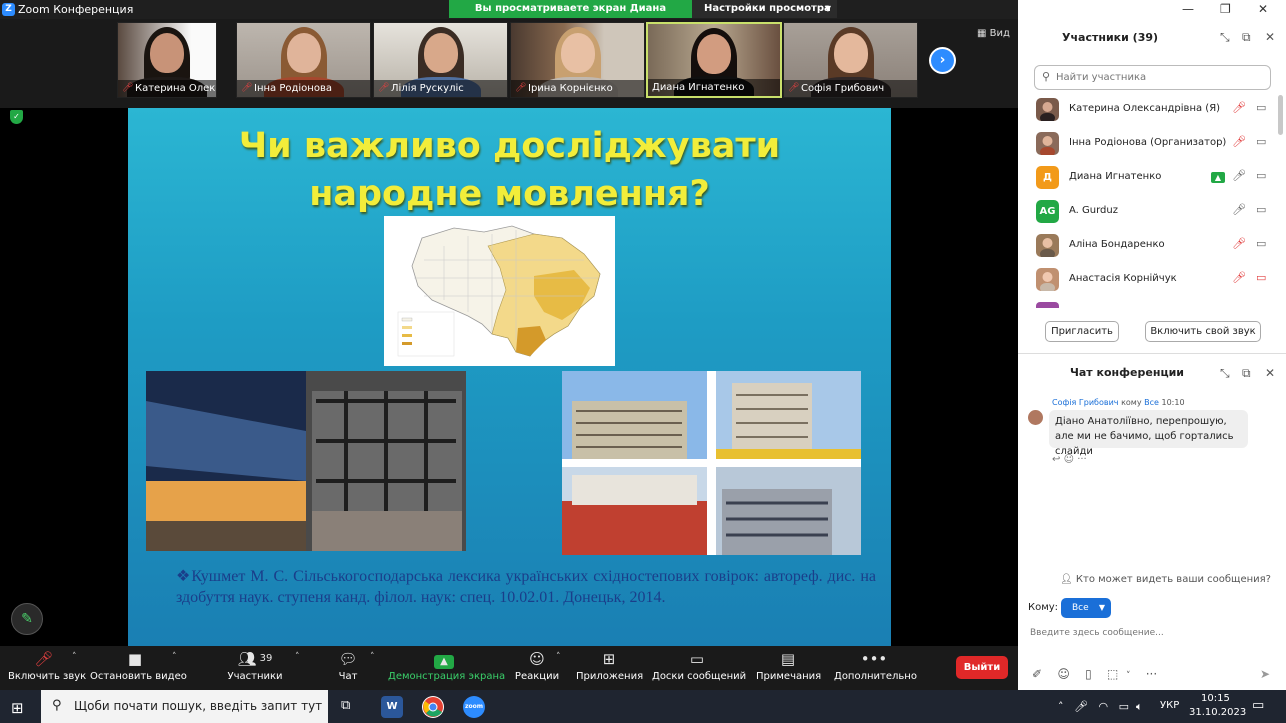  I want to click on clock-date: 31.10.2023, so click(1217, 712).